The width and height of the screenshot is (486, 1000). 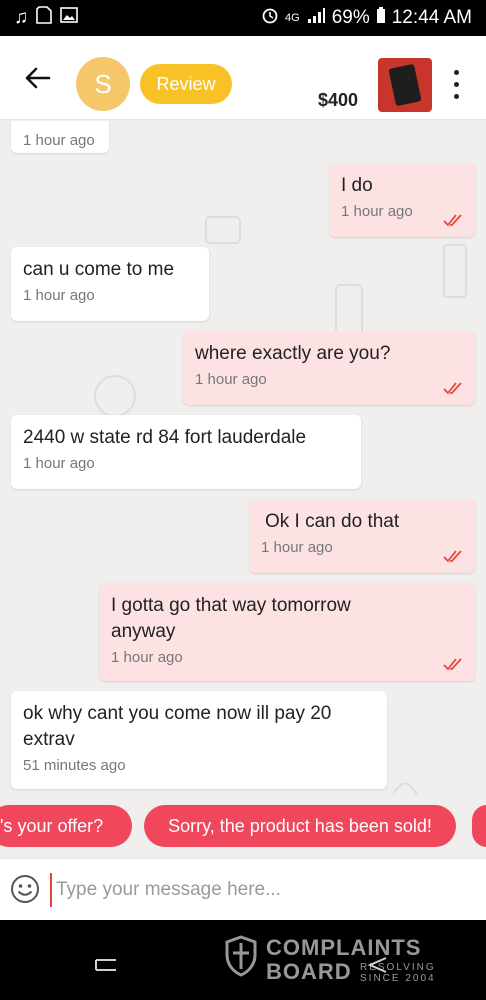 I want to click on status-notifications: ♫, so click(x=46, y=18).